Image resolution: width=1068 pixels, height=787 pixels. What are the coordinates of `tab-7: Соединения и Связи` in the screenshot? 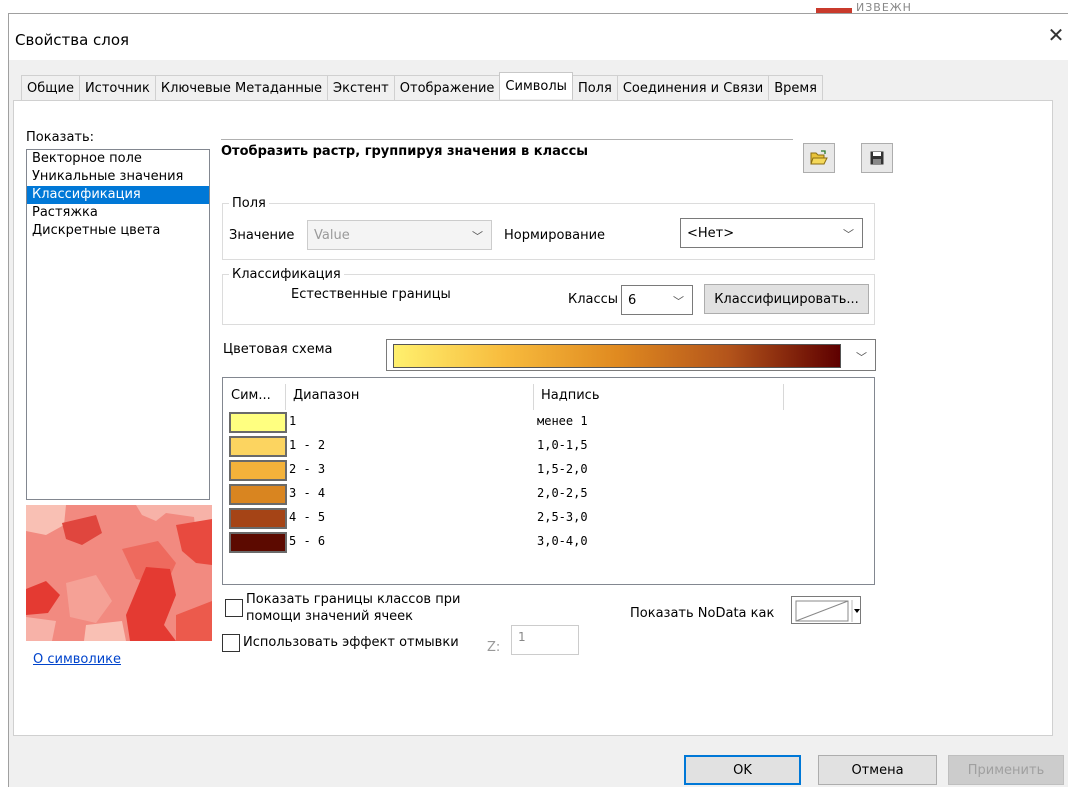 It's located at (693, 87).